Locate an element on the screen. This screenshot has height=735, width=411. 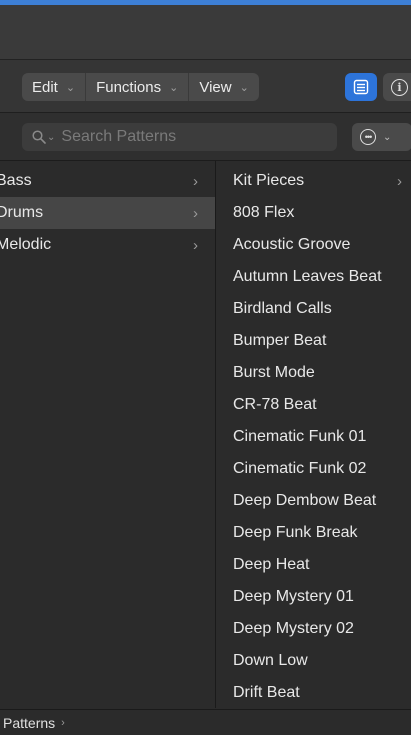
edit-menu-button: Edit ⌄ is located at coordinates (54, 87).